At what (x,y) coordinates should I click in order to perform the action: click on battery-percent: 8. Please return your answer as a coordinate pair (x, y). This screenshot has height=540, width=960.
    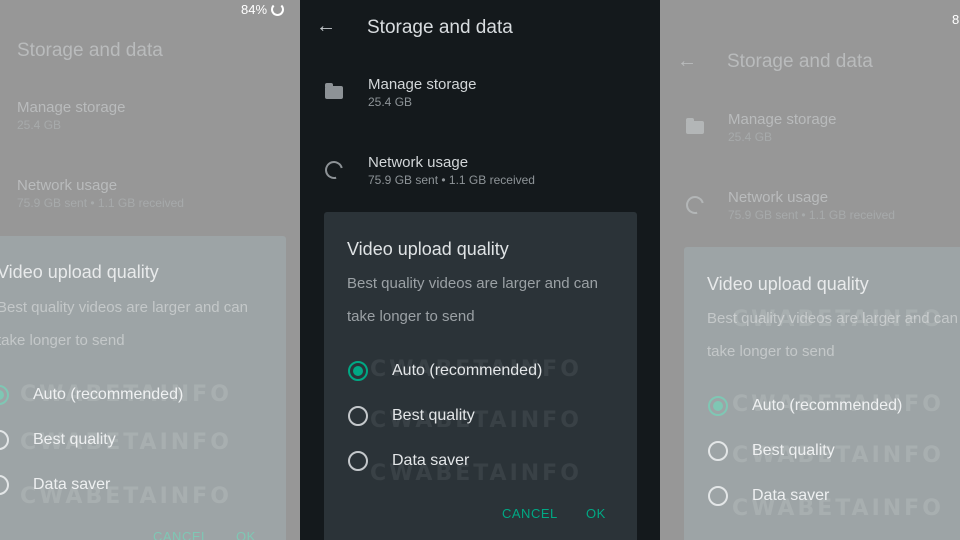
    Looking at the image, I should click on (956, 19).